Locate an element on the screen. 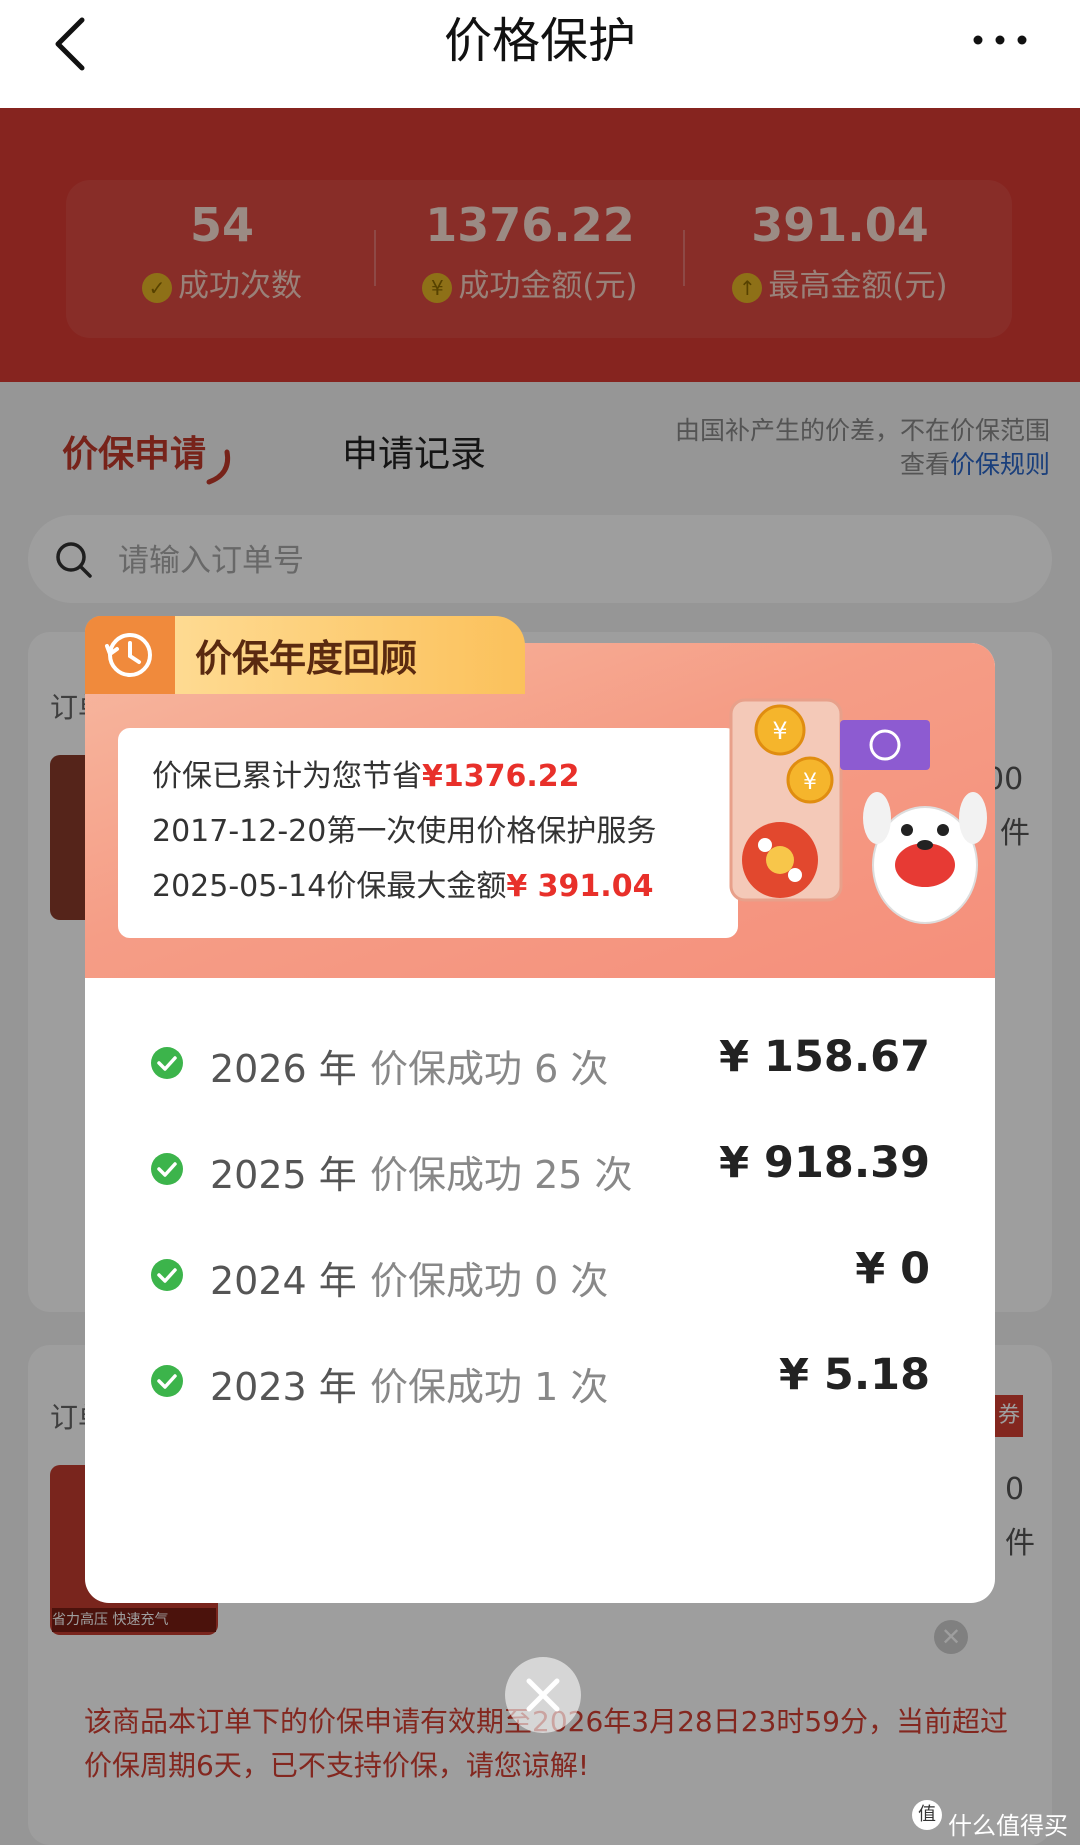  year-amount: ¥ 0 is located at coordinates (892, 1269).